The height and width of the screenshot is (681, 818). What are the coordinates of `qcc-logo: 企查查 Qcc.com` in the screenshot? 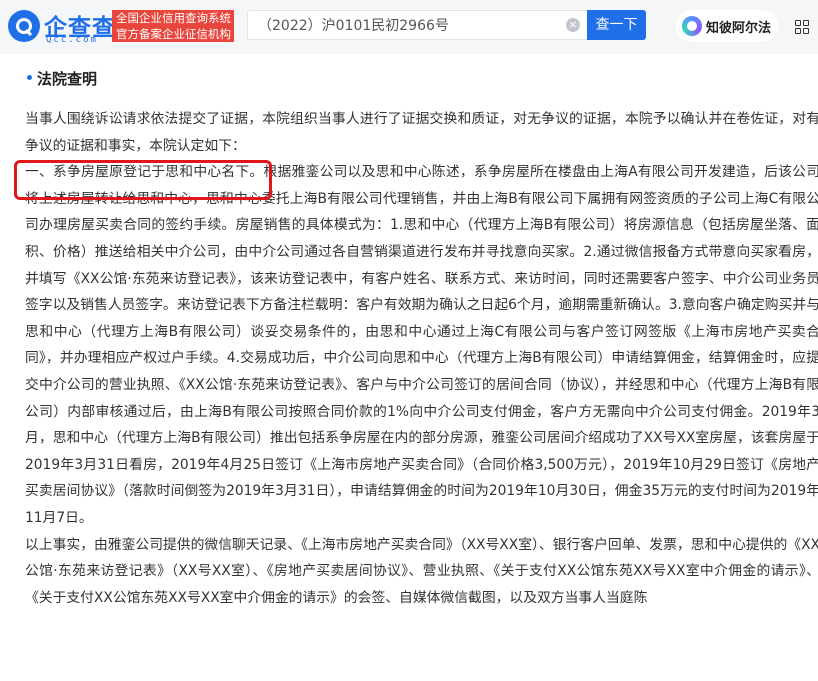 It's located at (61, 27).